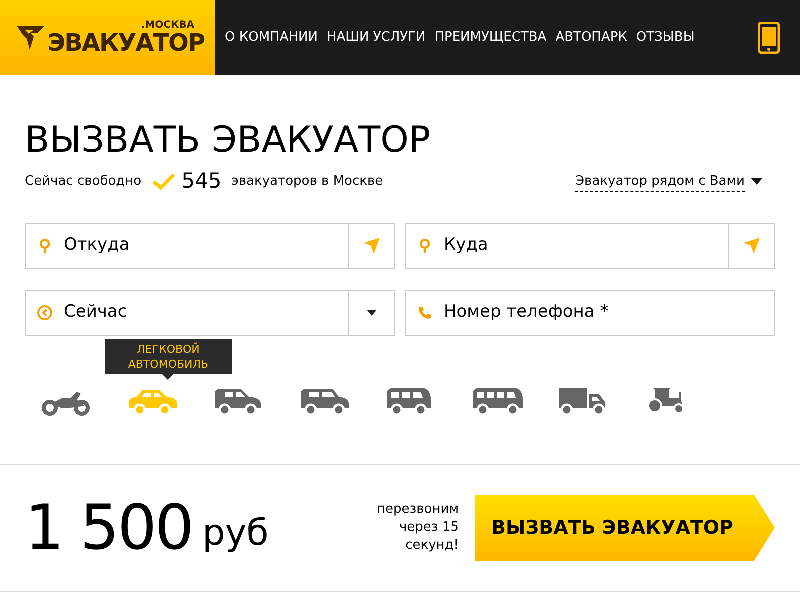  What do you see at coordinates (665, 38) in the screenshot?
I see `nav-link: ОТЗЫВЫ` at bounding box center [665, 38].